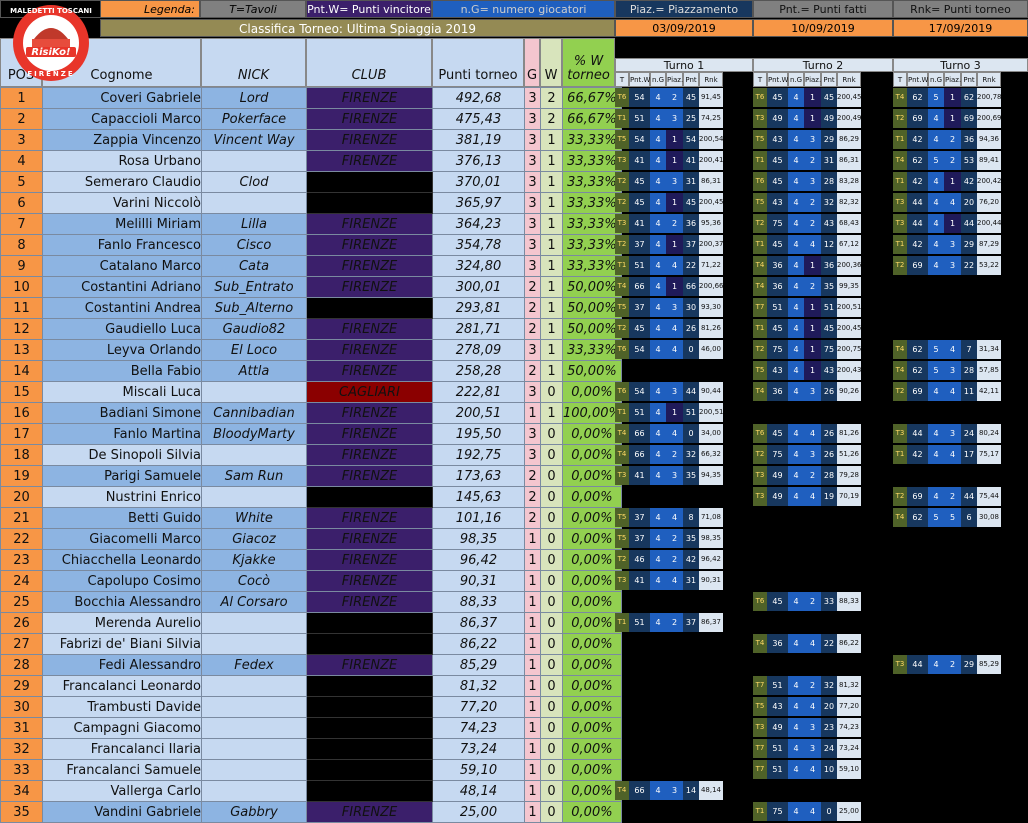  What do you see at coordinates (478, 581) in the screenshot?
I see `points-cell: 90,31` at bounding box center [478, 581].